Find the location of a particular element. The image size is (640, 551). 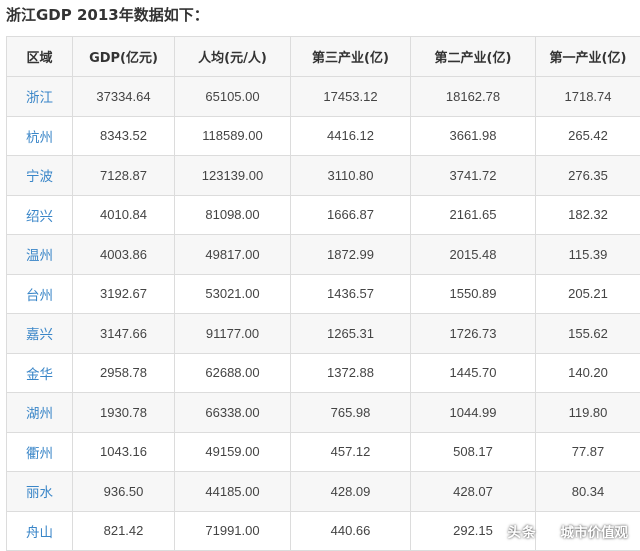

watermark-author: 城市价值观 is located at coordinates (594, 533).